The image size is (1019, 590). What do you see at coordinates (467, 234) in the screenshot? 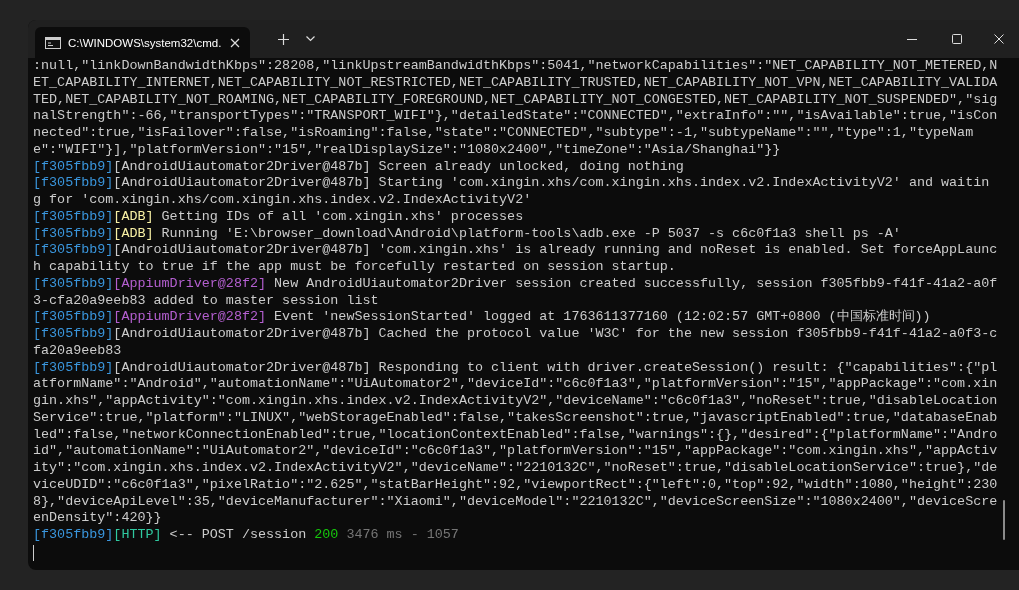
I see `log-line: [f305fbb9][ADB] Running 'E:\browser_download\Android\platform-tools\adb.exe -P 5037 -s c6c0f1a3 shell ps -A'` at bounding box center [467, 234].